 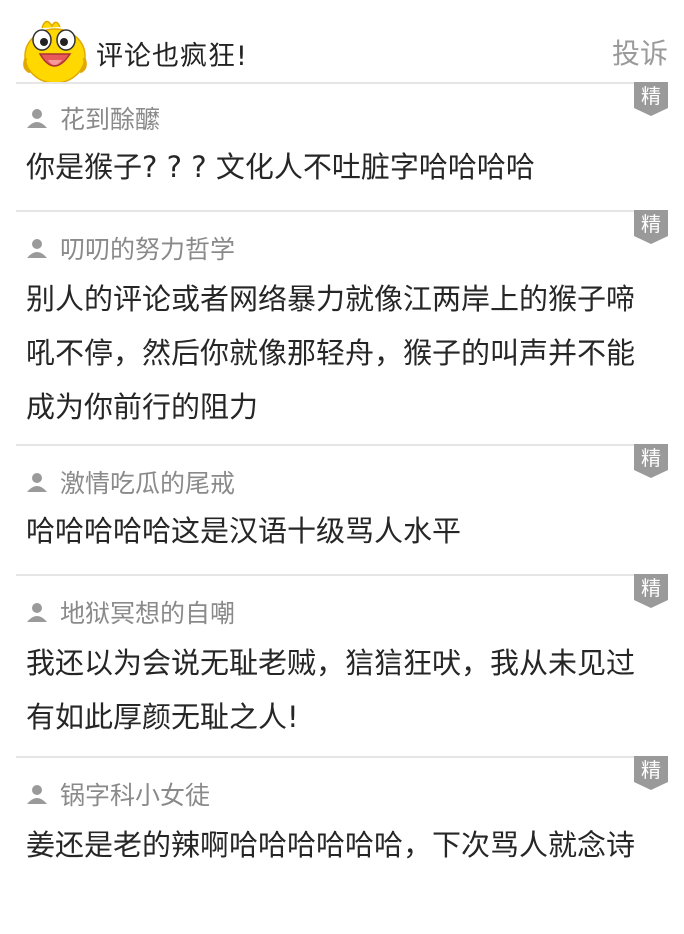 What do you see at coordinates (342, 511) in the screenshot?
I see `comment-item: 精 激情吃瓜的尾戒 哈哈哈哈哈这是汉语十级骂人水平` at bounding box center [342, 511].